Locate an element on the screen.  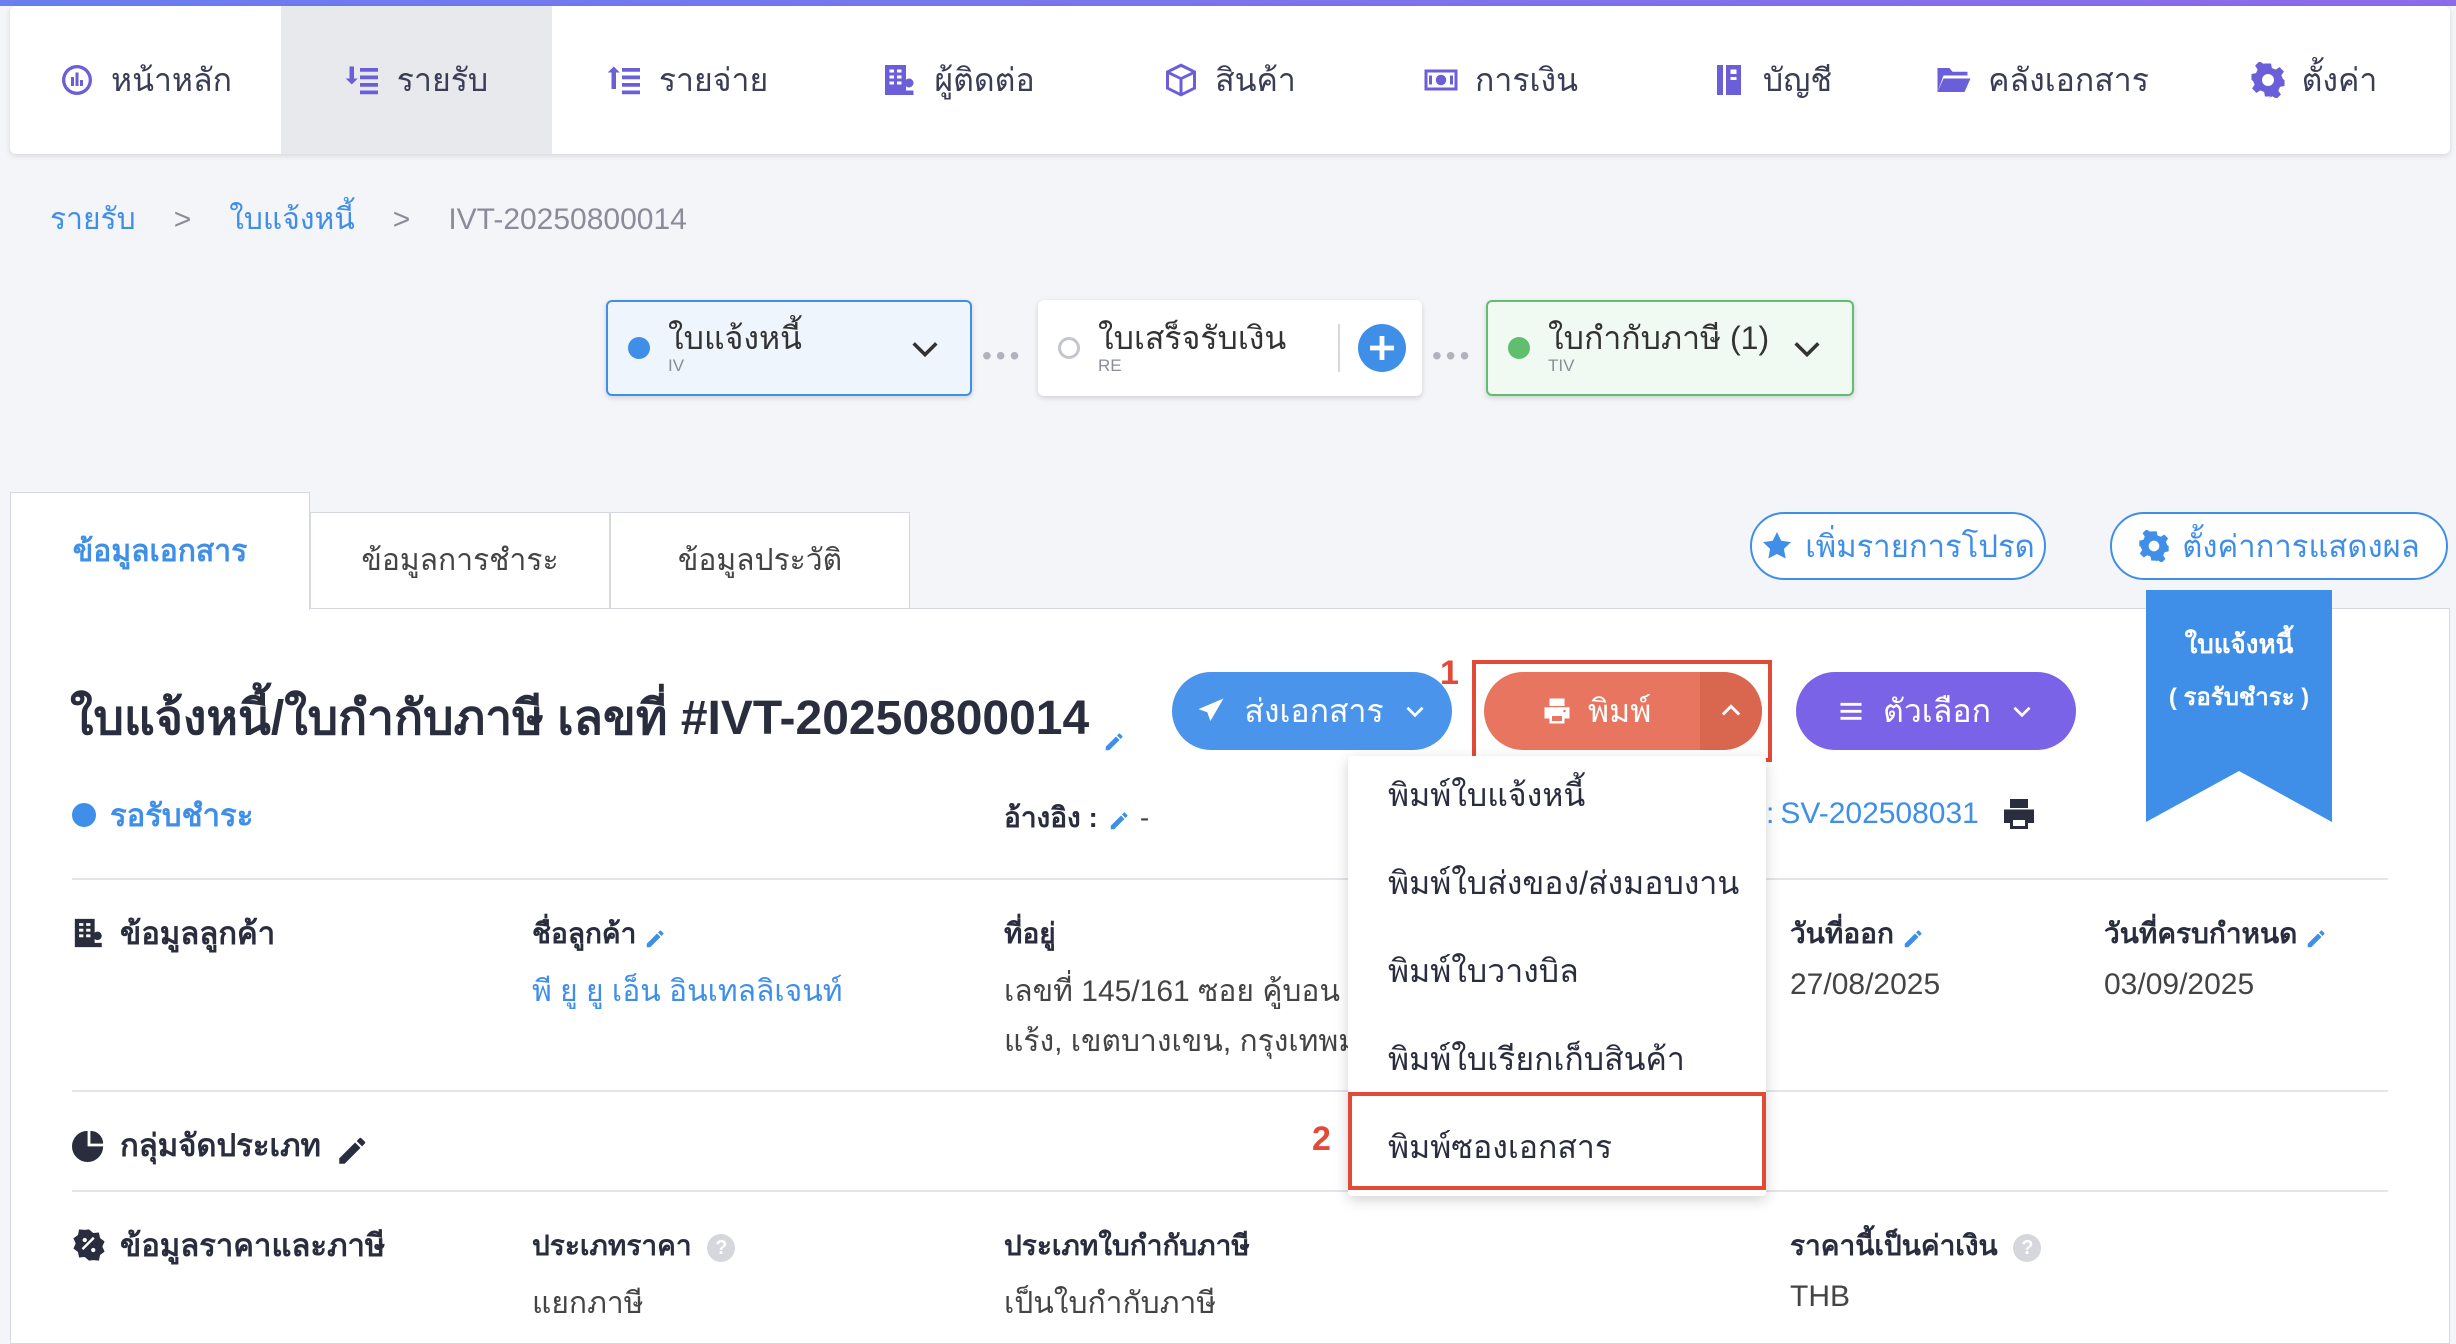
annotation-number-1: 1 is located at coordinates (1449, 673).